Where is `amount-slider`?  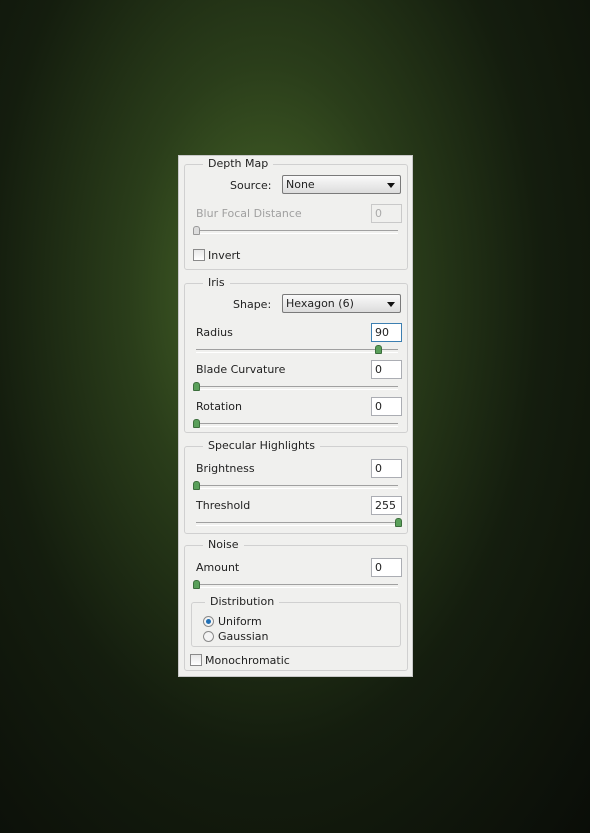 amount-slider is located at coordinates (295, 584).